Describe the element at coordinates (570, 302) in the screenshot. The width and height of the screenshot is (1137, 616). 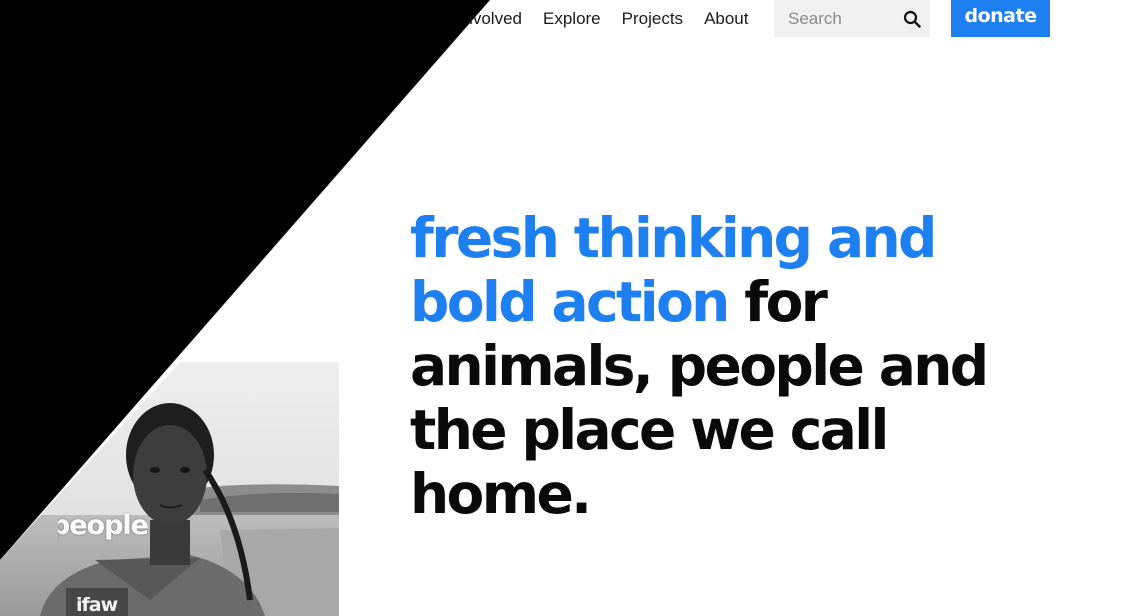
I see `headline-highlight-line2: bold action` at that location.